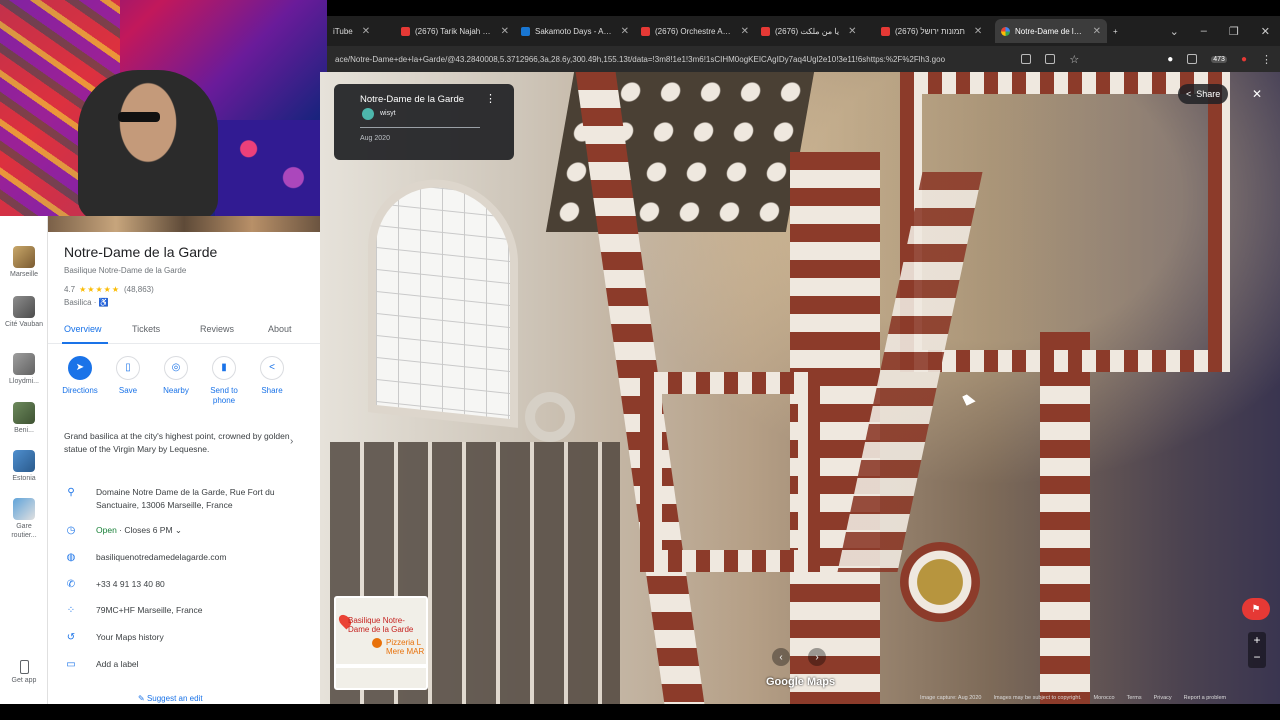 Image resolution: width=1280 pixels, height=720 pixels. What do you see at coordinates (1174, 31) in the screenshot?
I see `tab-search-icon: ⌄` at bounding box center [1174, 31].